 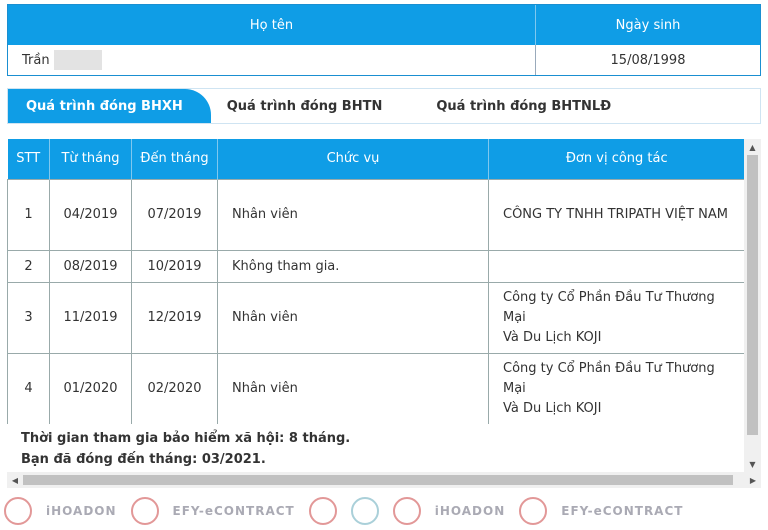 What do you see at coordinates (272, 25) in the screenshot?
I see `name-column-header: Họ tên` at bounding box center [272, 25].